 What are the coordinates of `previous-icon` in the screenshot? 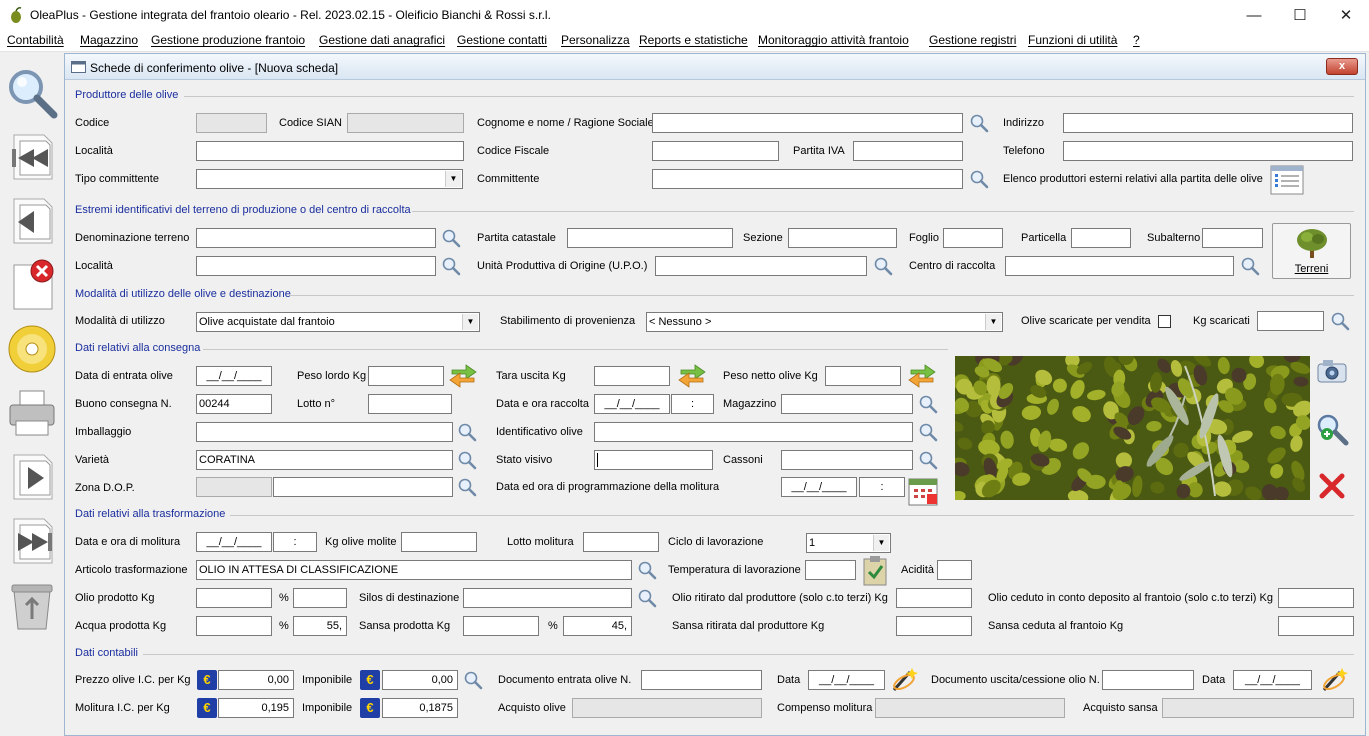 It's located at (32, 221).